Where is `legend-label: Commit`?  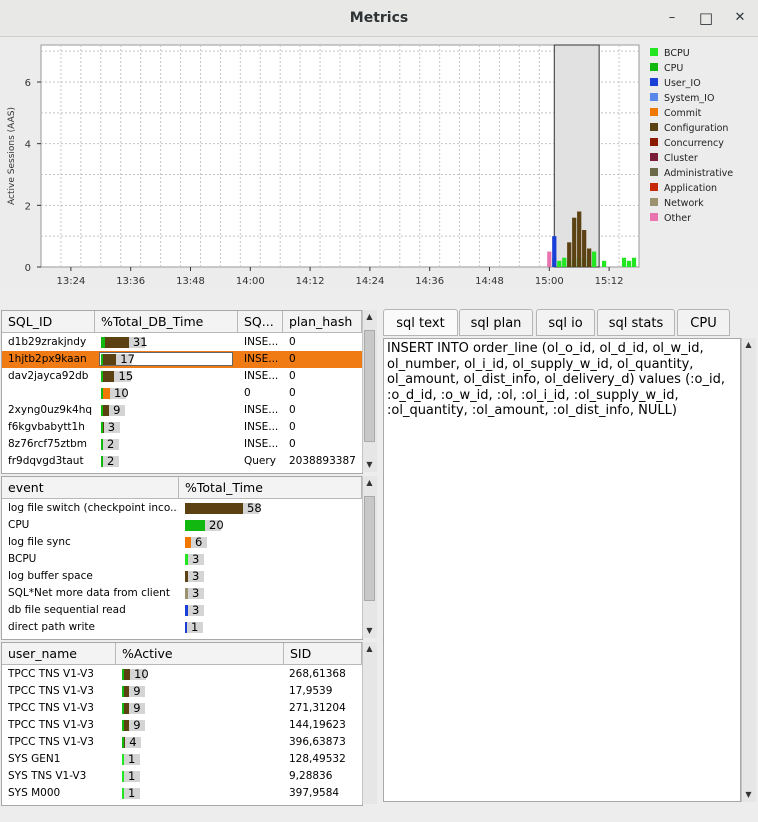 legend-label: Commit is located at coordinates (683, 113).